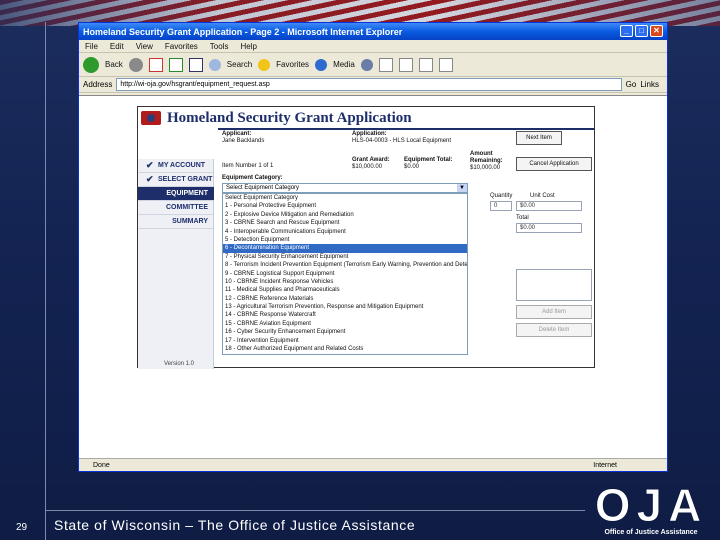 This screenshot has height=540, width=720. Describe the element at coordinates (114, 64) in the screenshot. I see `back-label: Back` at that location.